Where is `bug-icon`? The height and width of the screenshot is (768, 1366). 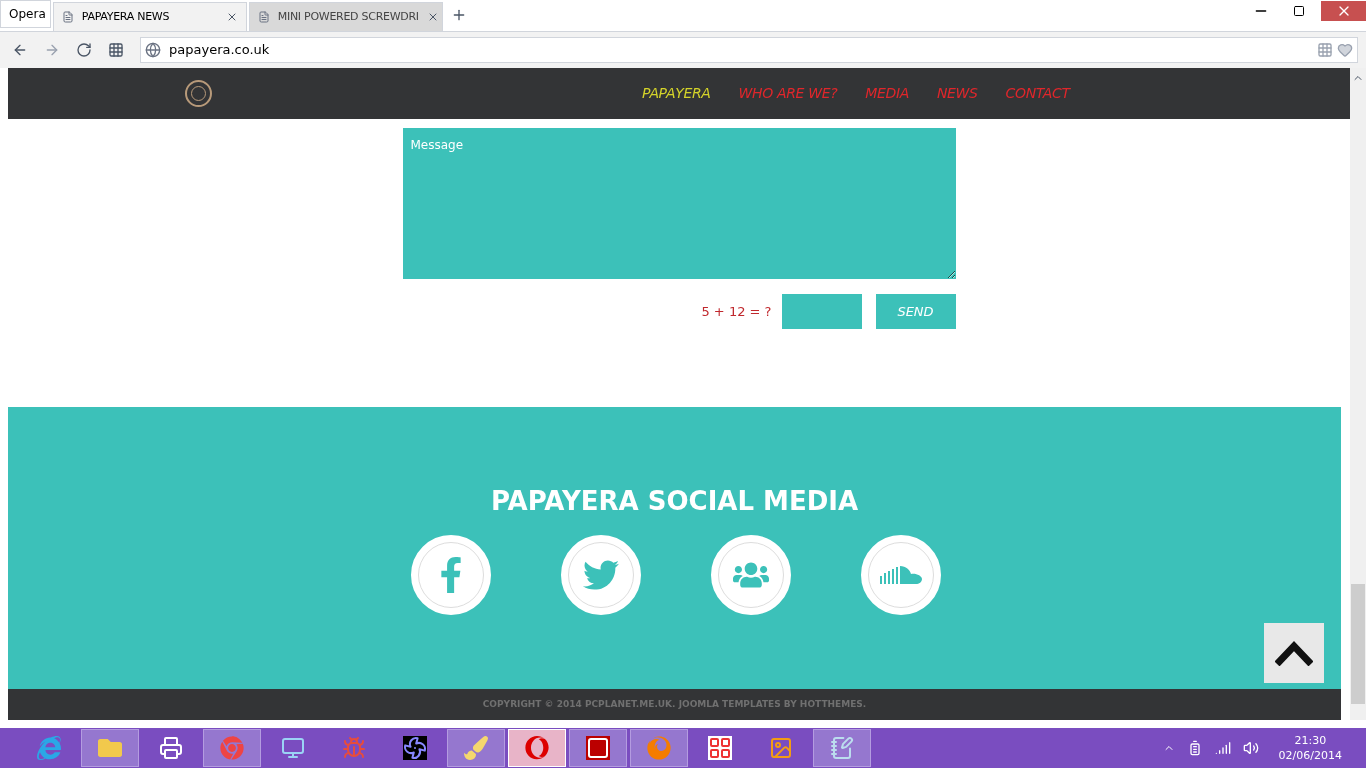
bug-icon is located at coordinates (354, 748).